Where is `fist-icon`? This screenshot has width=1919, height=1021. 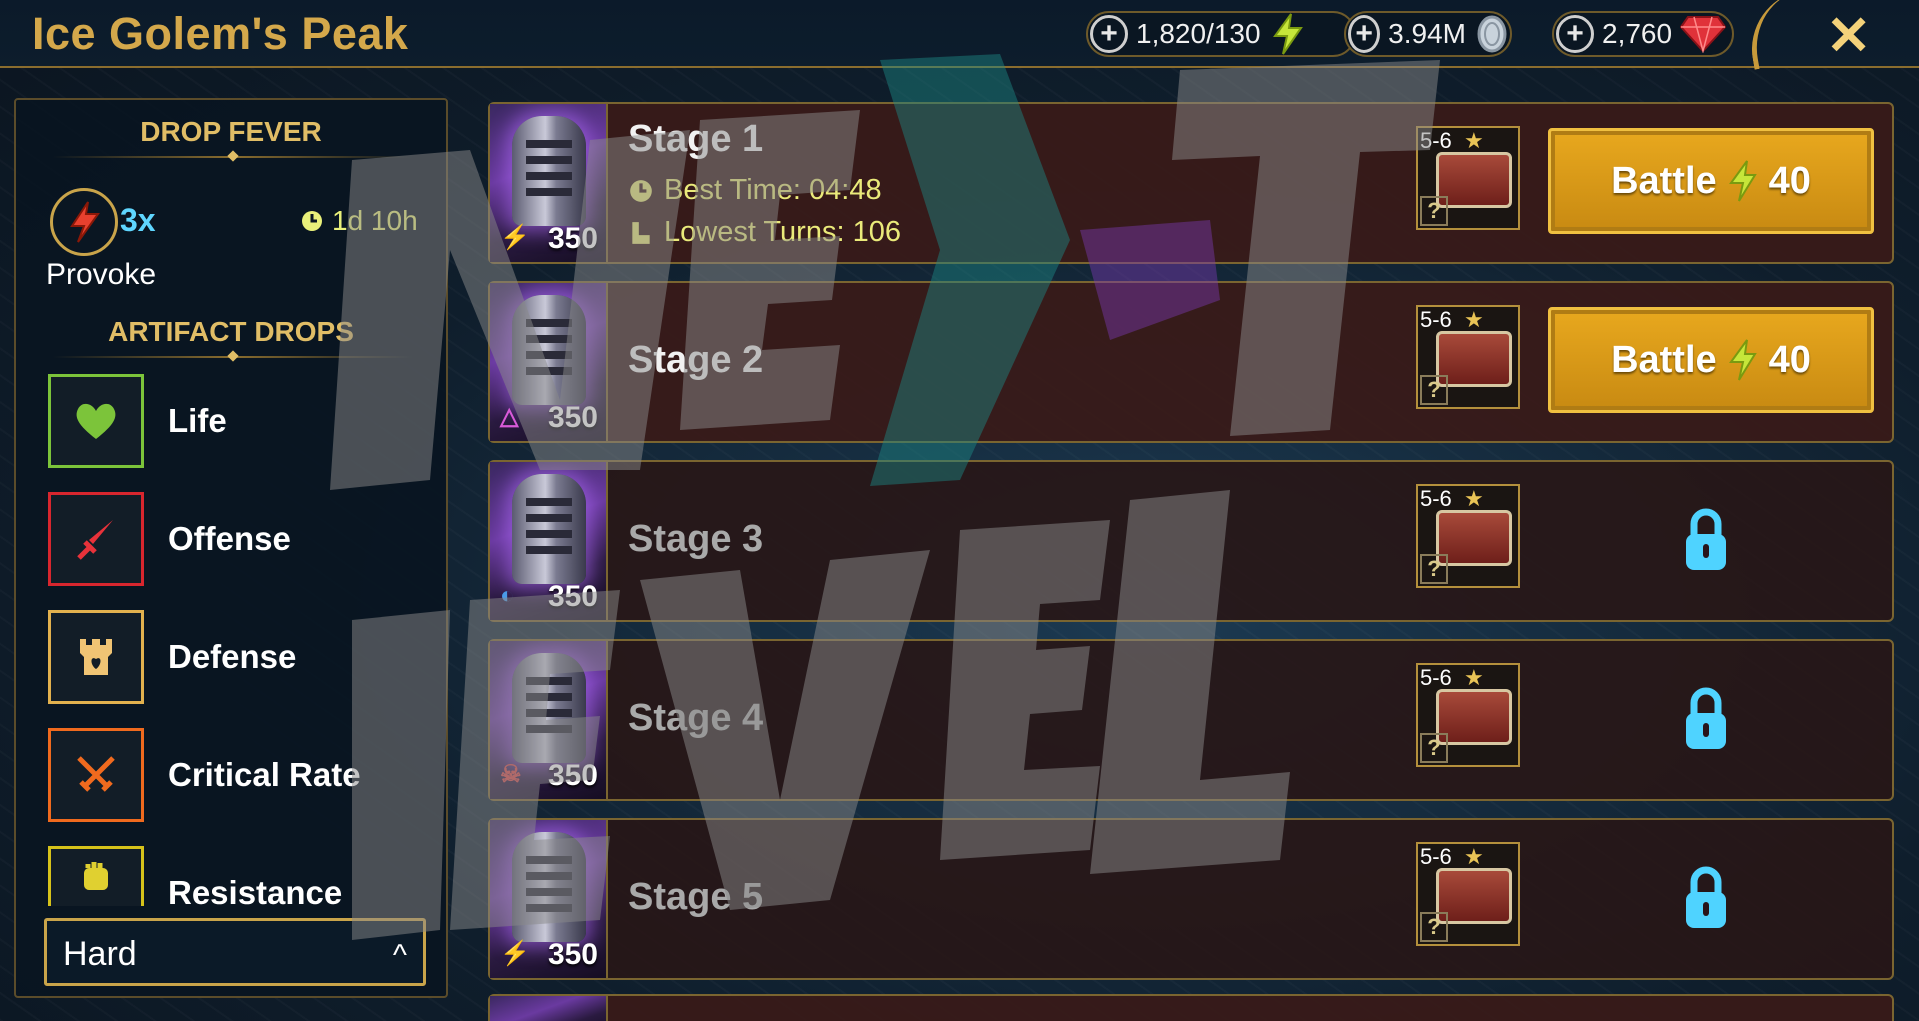 fist-icon is located at coordinates (96, 875).